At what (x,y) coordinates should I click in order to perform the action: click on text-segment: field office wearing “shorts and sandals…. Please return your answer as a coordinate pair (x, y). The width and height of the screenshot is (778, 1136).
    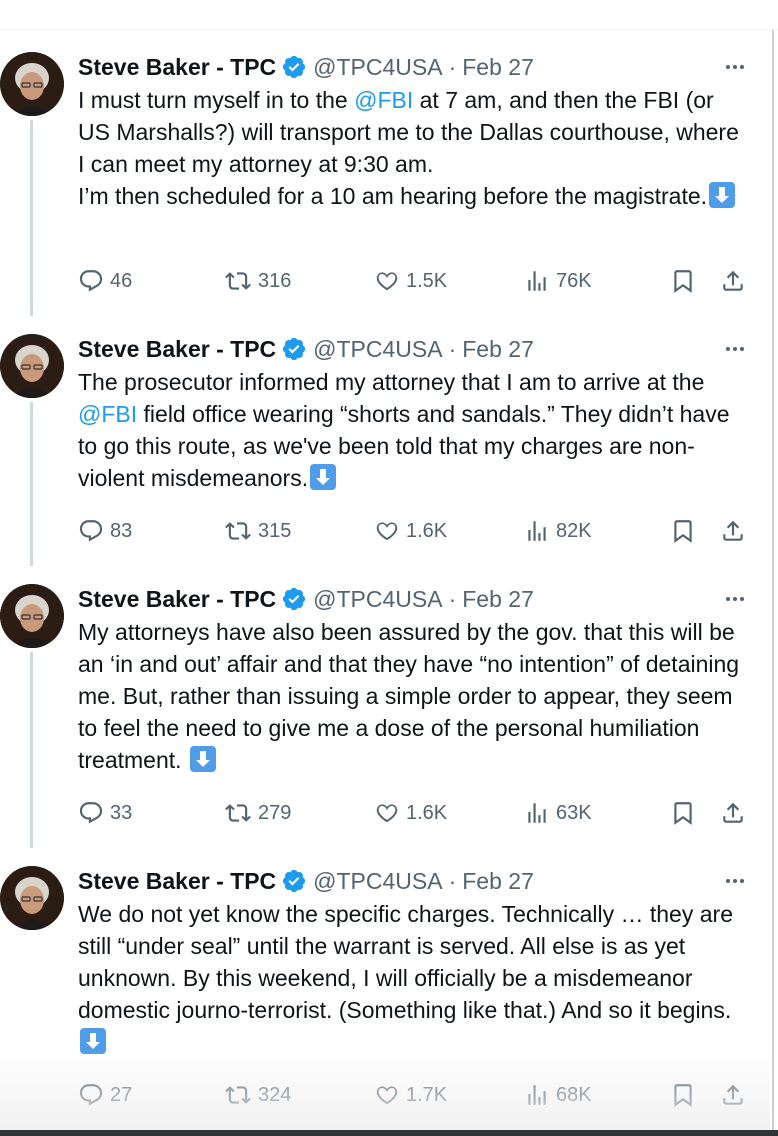
    Looking at the image, I should click on (404, 446).